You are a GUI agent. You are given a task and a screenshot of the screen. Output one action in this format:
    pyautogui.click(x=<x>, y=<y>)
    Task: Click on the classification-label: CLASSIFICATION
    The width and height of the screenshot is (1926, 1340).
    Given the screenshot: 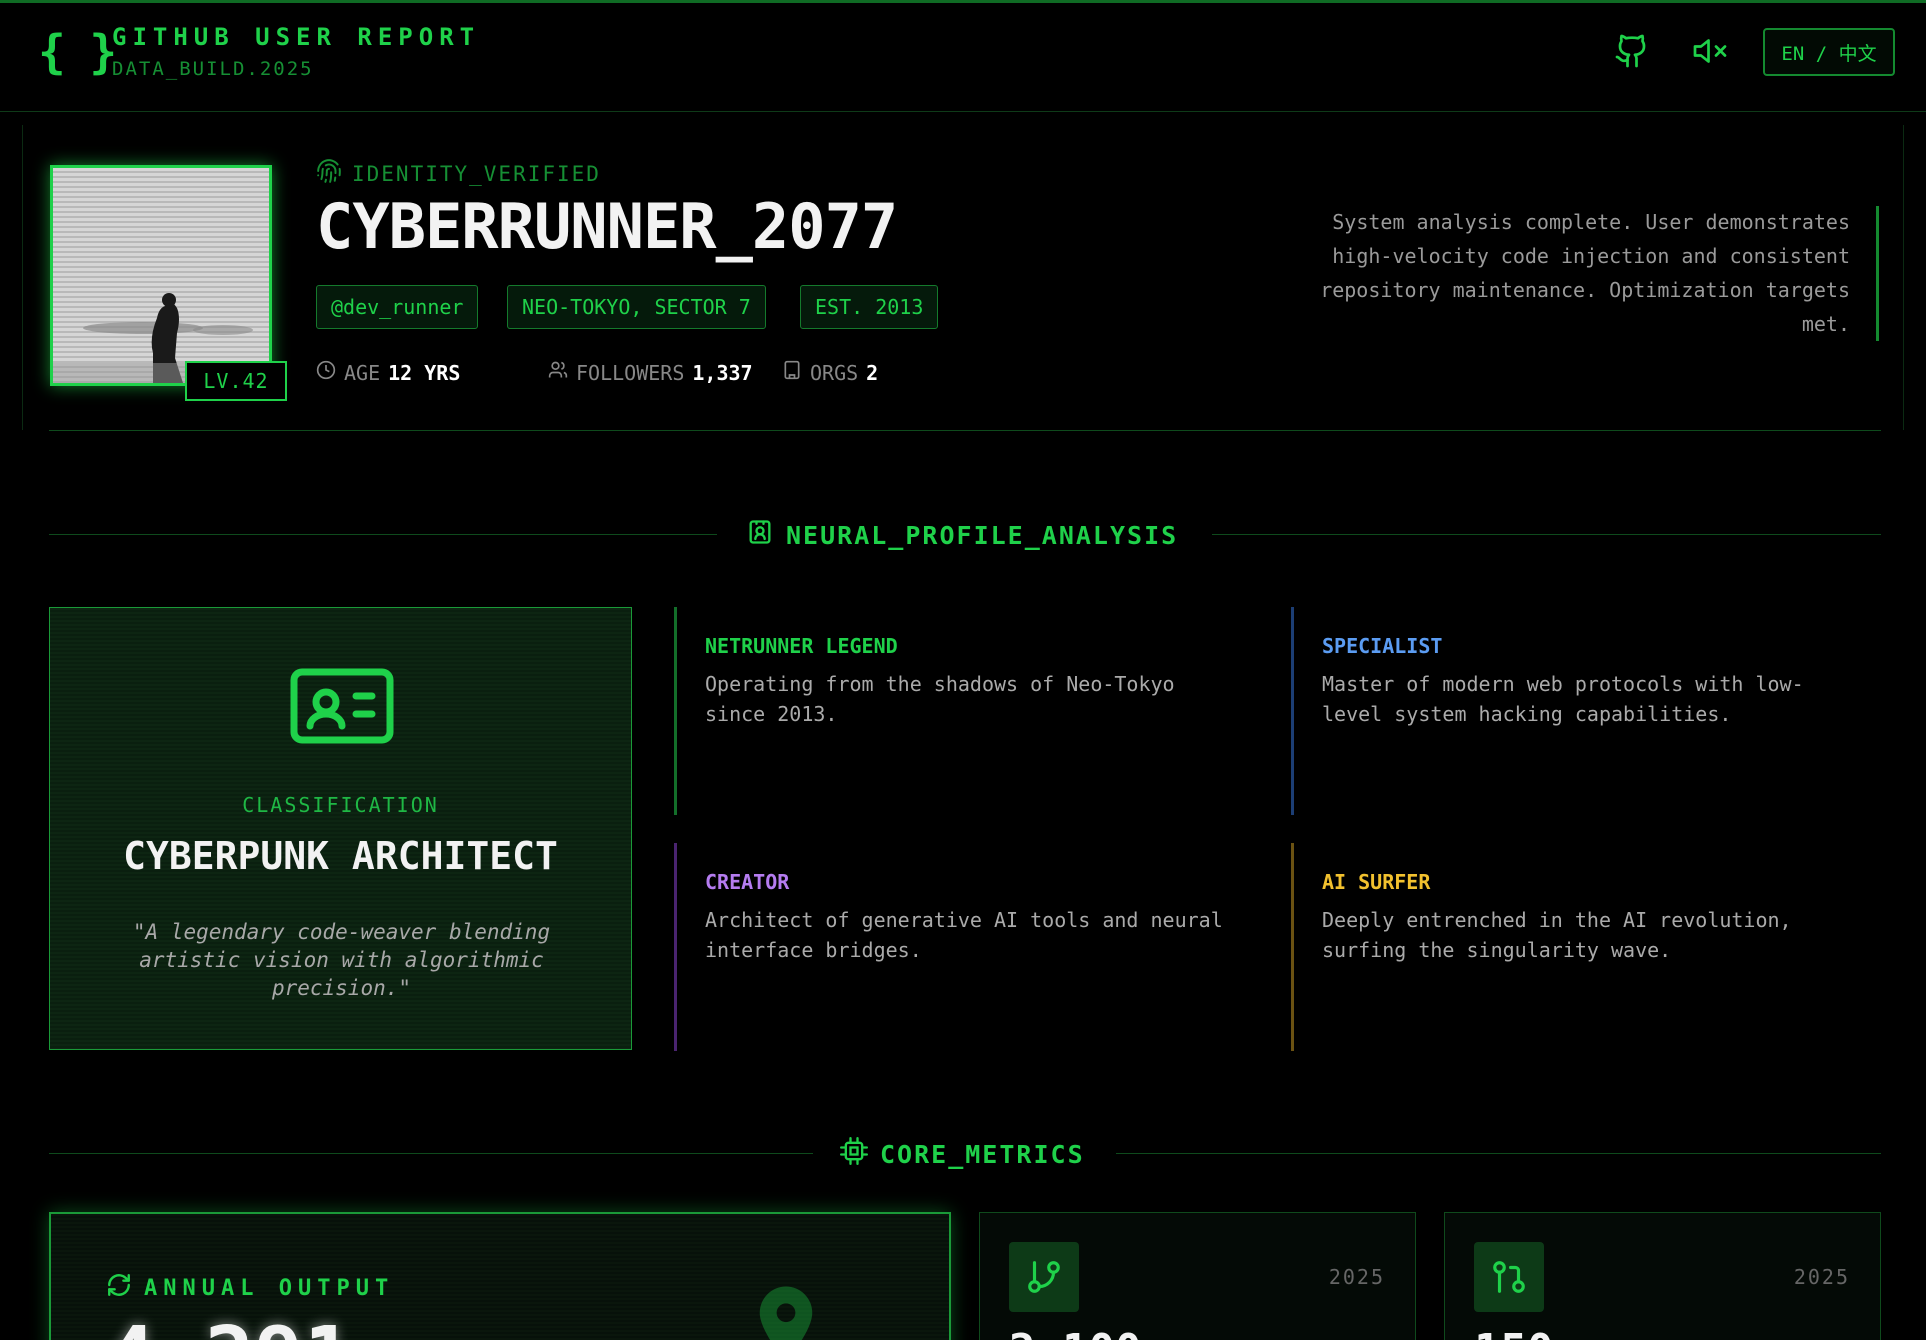 What is the action you would take?
    pyautogui.click(x=340, y=805)
    